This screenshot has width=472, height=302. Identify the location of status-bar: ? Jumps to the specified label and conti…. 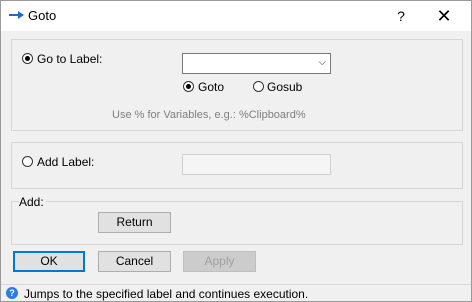
(236, 292).